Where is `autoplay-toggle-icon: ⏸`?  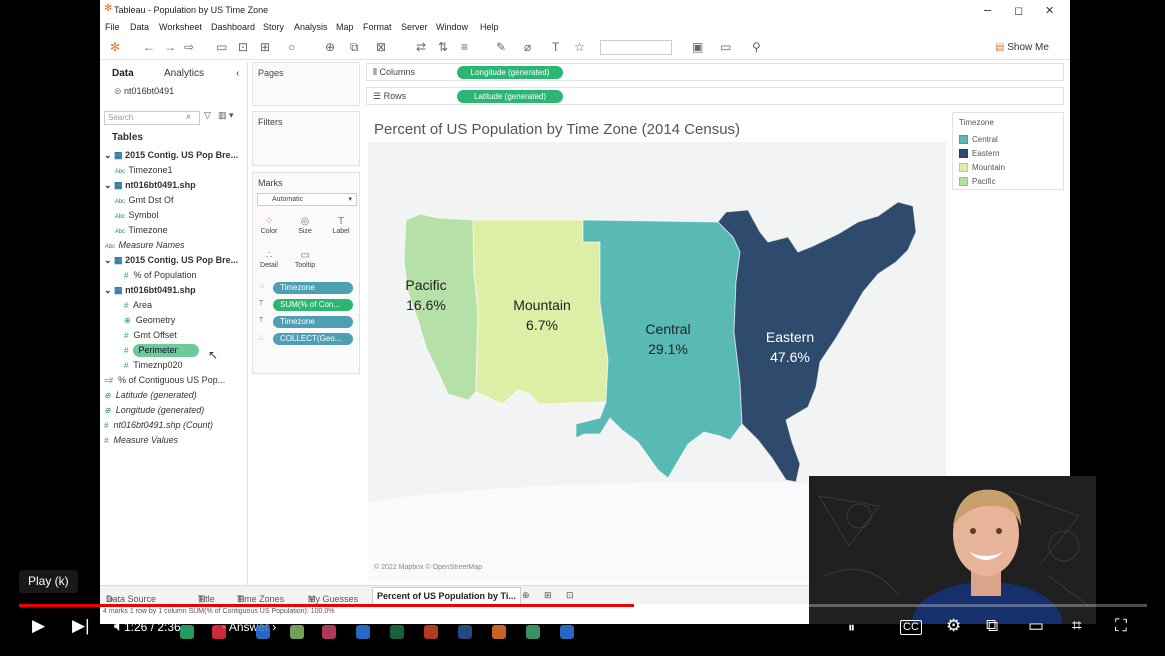 autoplay-toggle-icon: ⏸ is located at coordinates (851, 627).